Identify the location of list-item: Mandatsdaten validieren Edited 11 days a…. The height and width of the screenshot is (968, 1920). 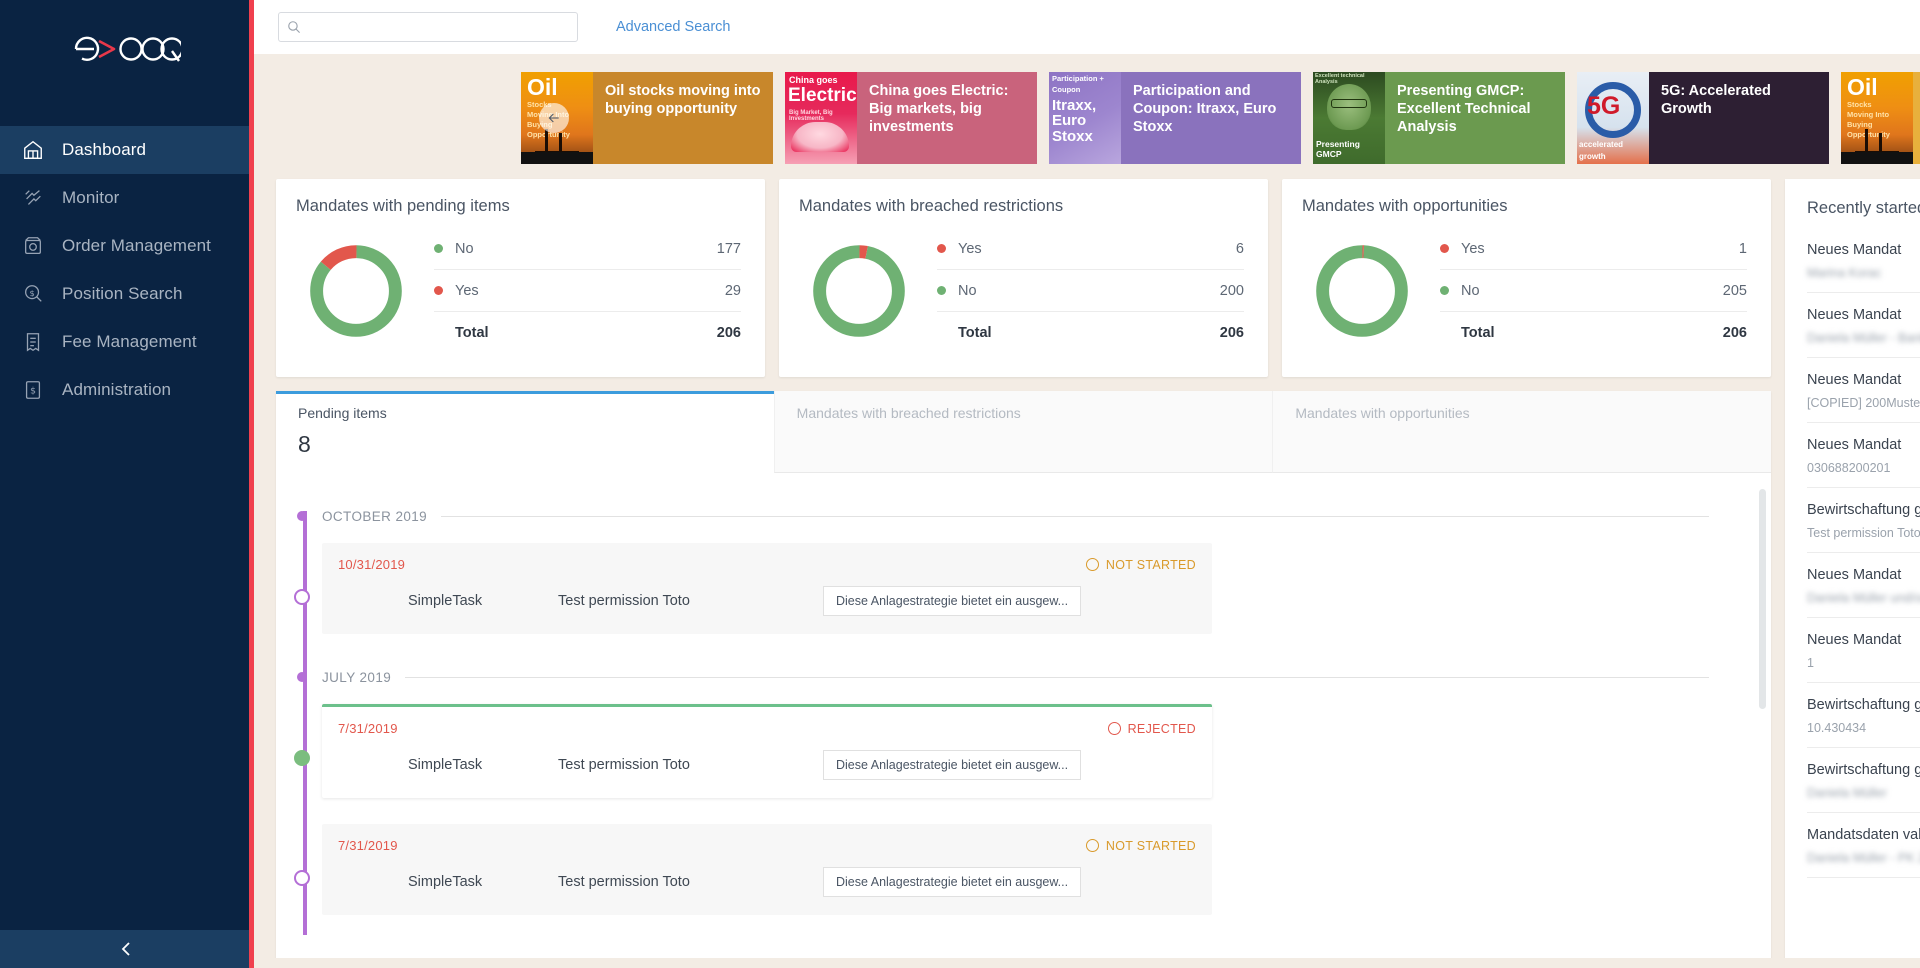
(1863, 845).